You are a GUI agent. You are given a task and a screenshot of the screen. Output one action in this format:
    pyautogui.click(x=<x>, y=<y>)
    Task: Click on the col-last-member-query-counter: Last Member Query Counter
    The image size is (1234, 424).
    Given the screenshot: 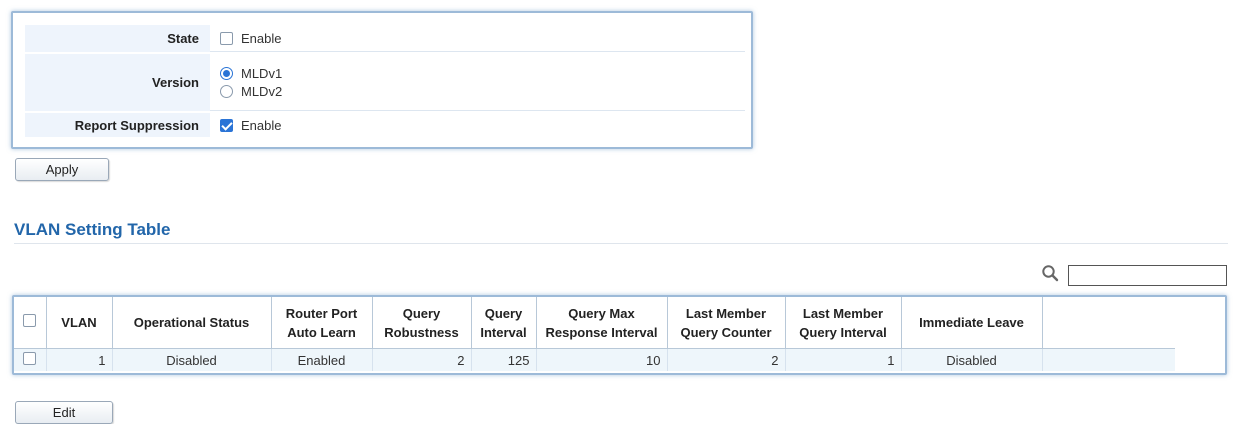 What is the action you would take?
    pyautogui.click(x=726, y=323)
    